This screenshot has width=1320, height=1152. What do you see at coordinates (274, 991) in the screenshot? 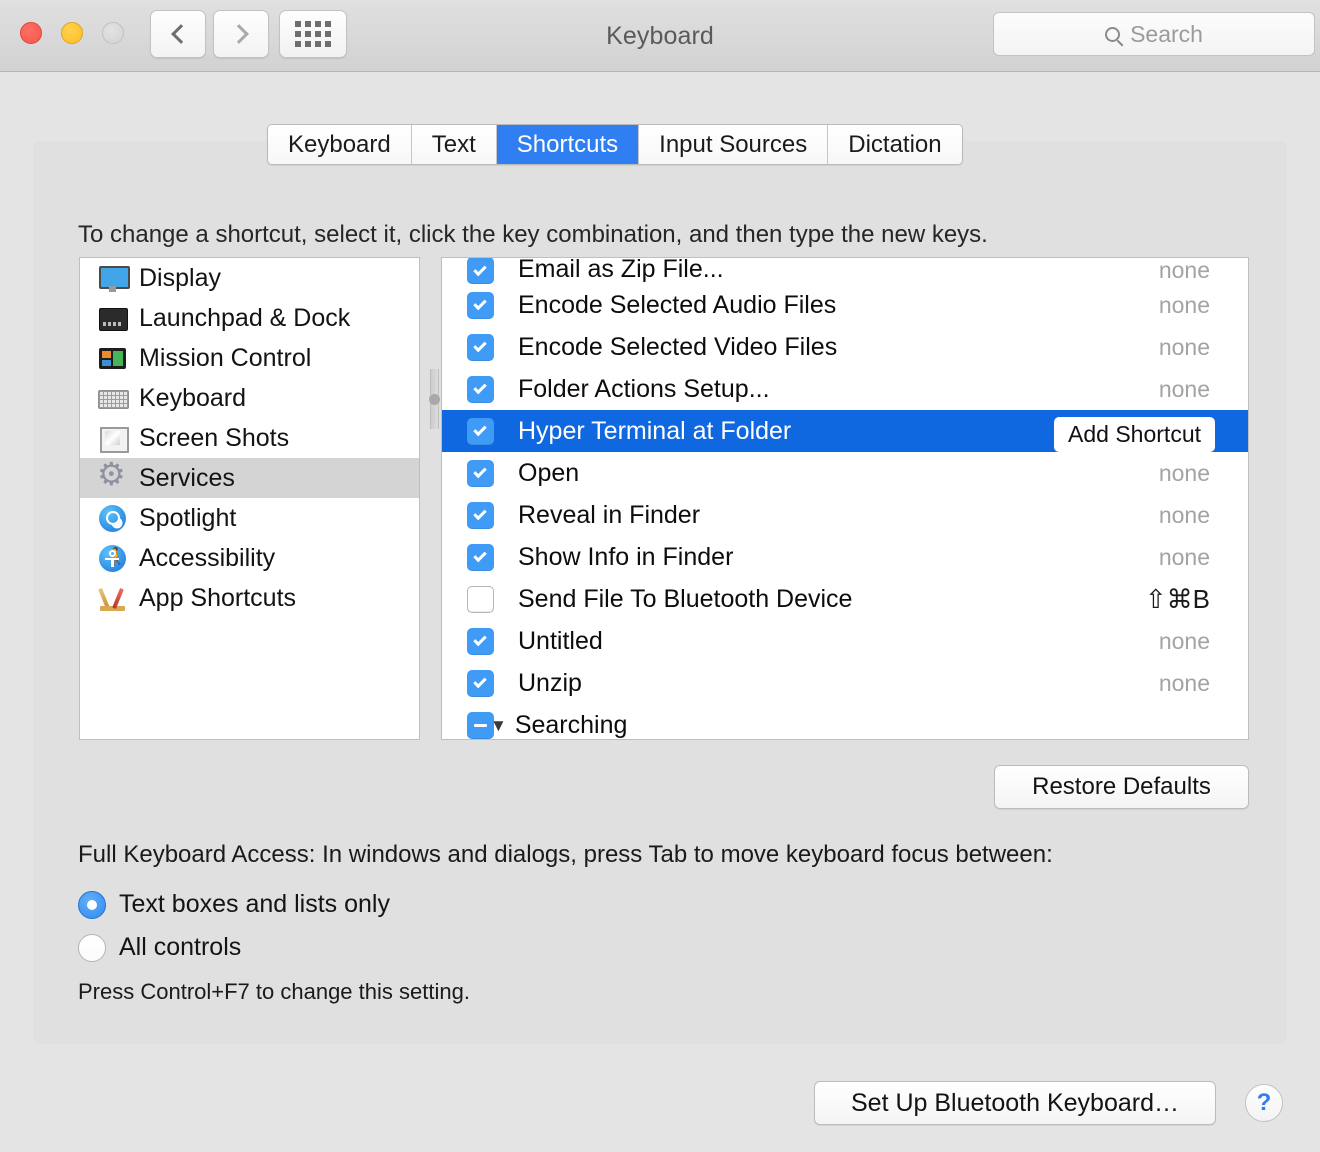
I see `control-f7-note: Press Control+F7 to change this setting.` at bounding box center [274, 991].